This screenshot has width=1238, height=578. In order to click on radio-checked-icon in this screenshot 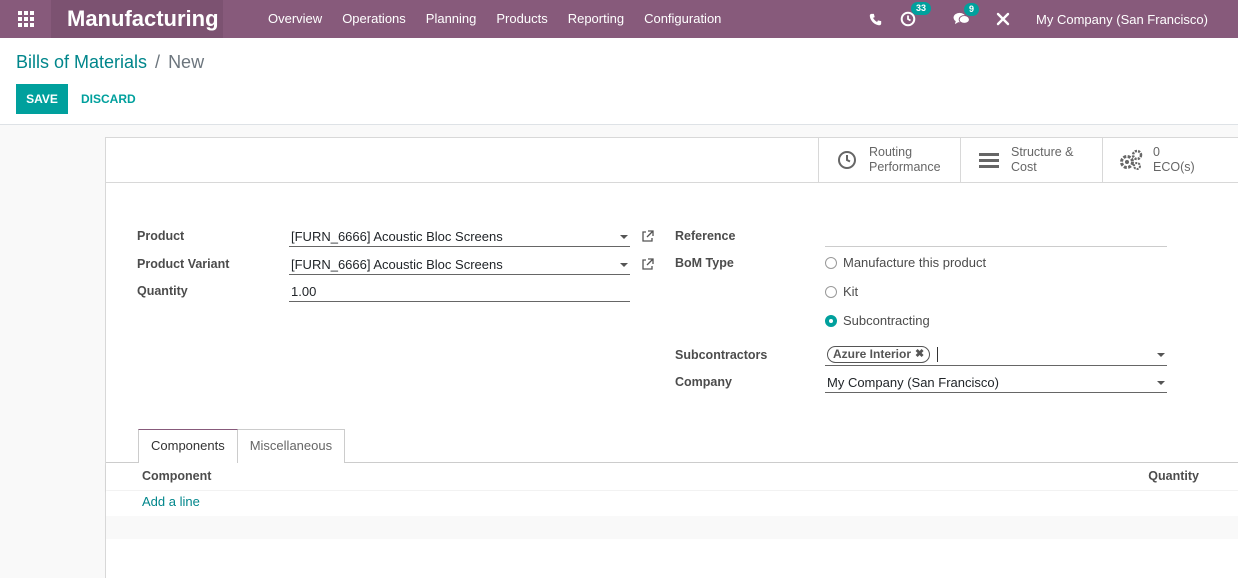, I will do `click(831, 320)`.